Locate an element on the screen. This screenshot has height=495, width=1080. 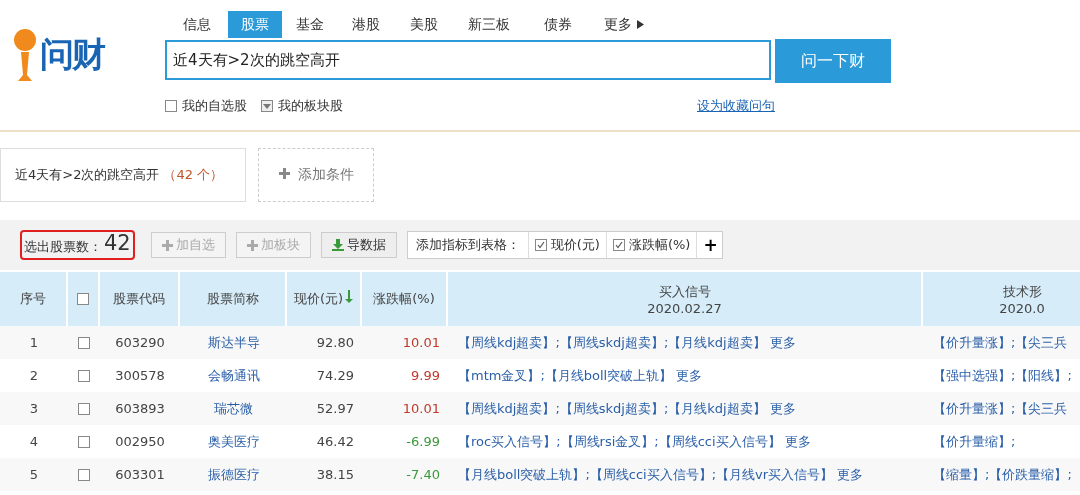
table-cell: 603893 is located at coordinates (140, 408).